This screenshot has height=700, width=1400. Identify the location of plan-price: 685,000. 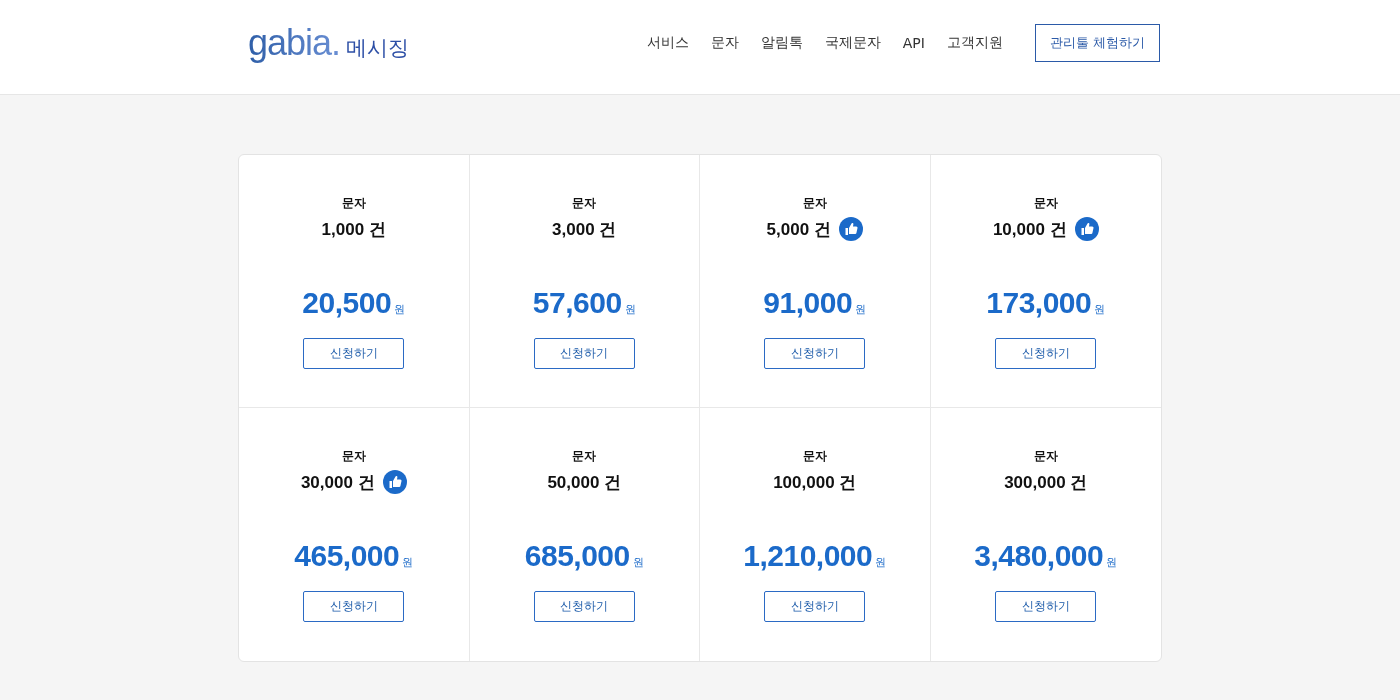
(577, 556).